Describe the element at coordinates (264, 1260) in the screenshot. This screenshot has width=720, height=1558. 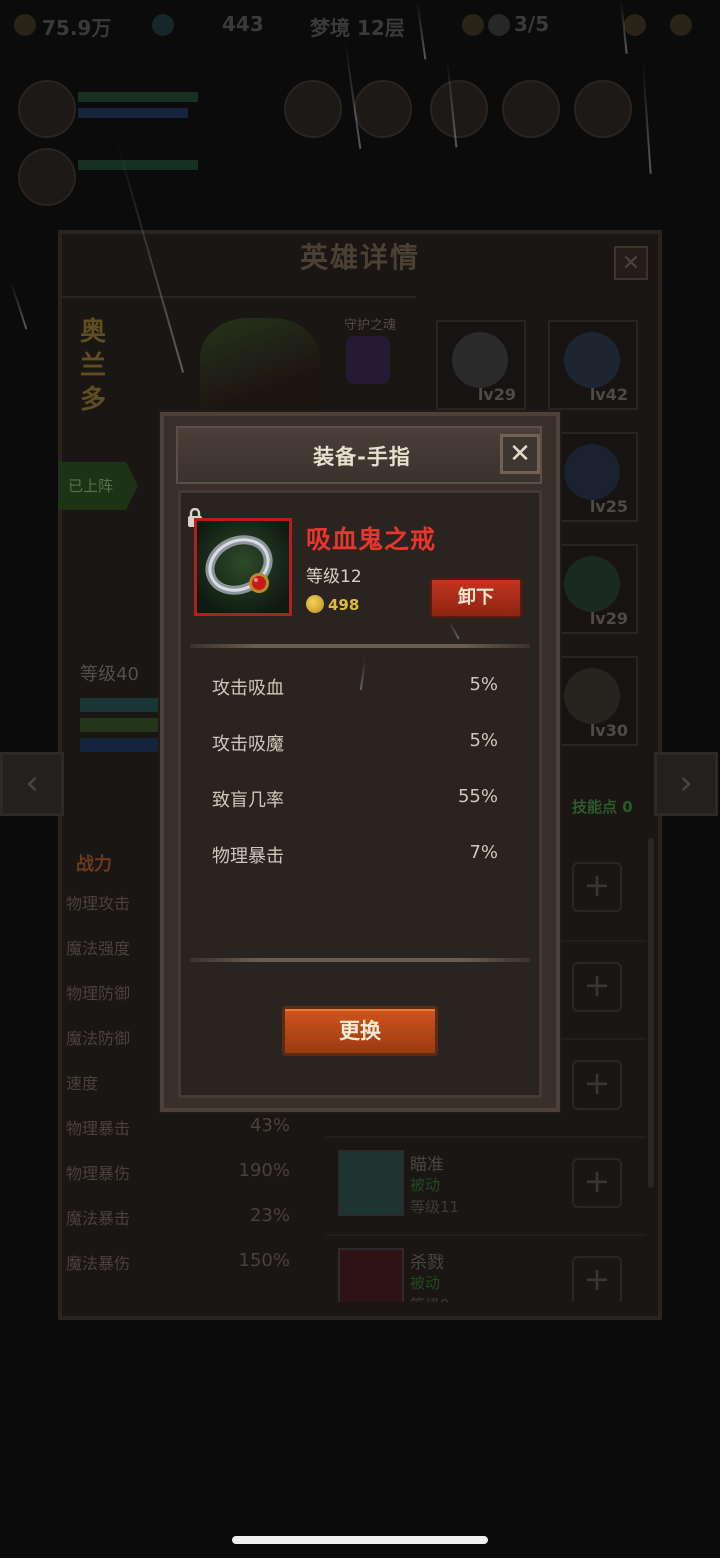
I see `stat-value: 150%` at that location.